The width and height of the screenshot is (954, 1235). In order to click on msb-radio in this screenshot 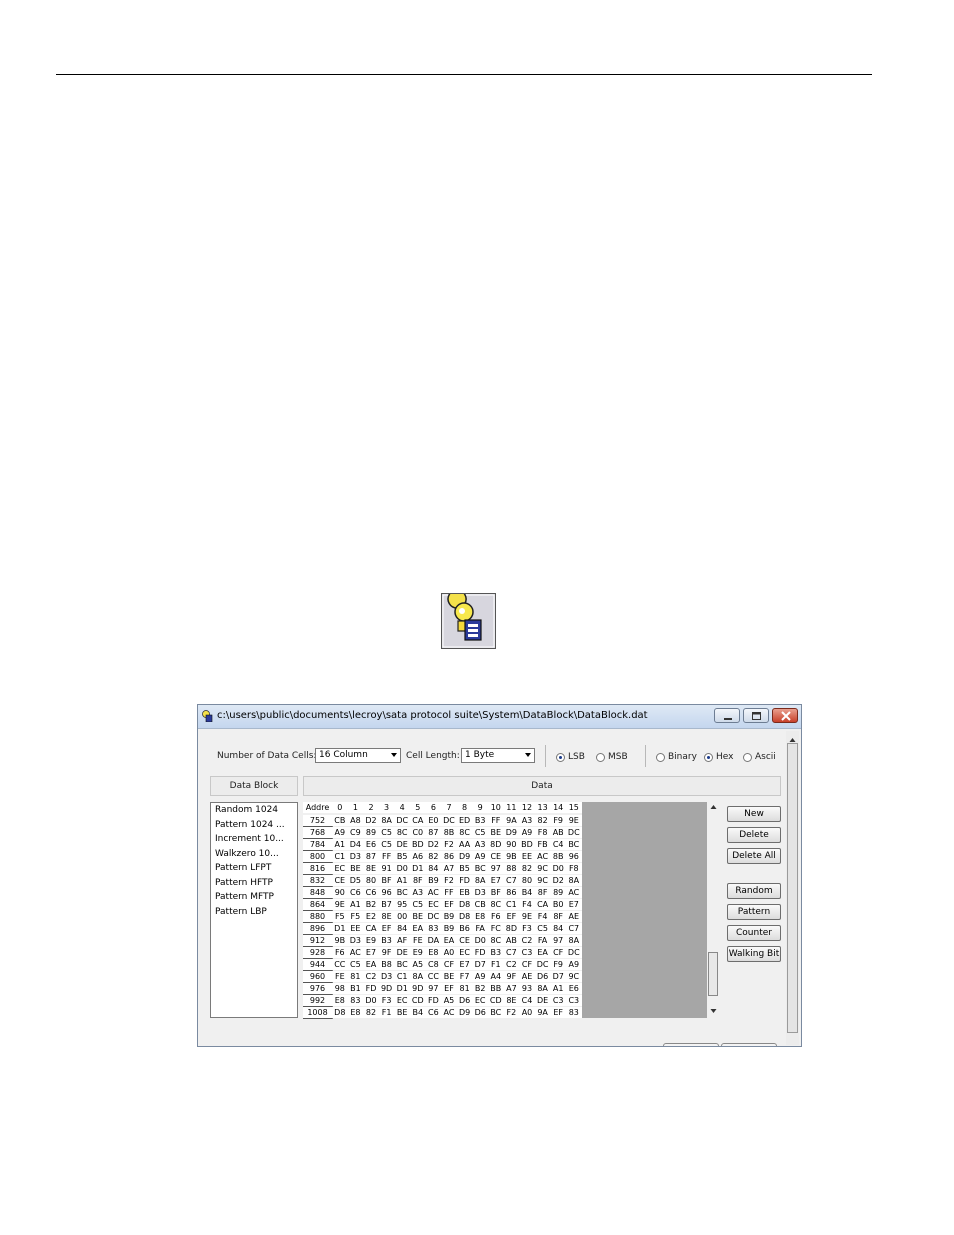, I will do `click(600, 757)`.